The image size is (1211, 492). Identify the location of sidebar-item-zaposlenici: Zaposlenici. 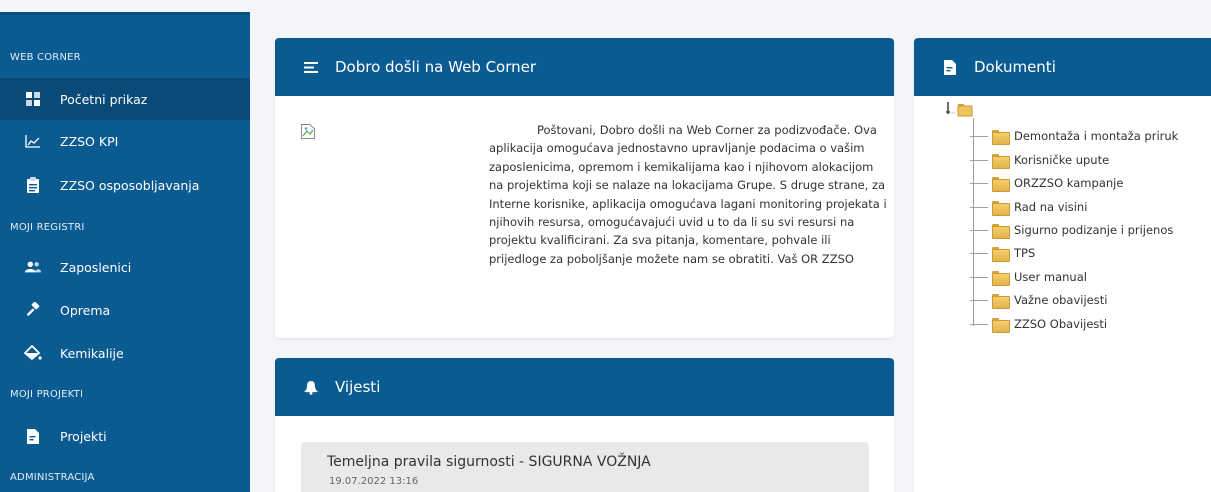
(125, 267).